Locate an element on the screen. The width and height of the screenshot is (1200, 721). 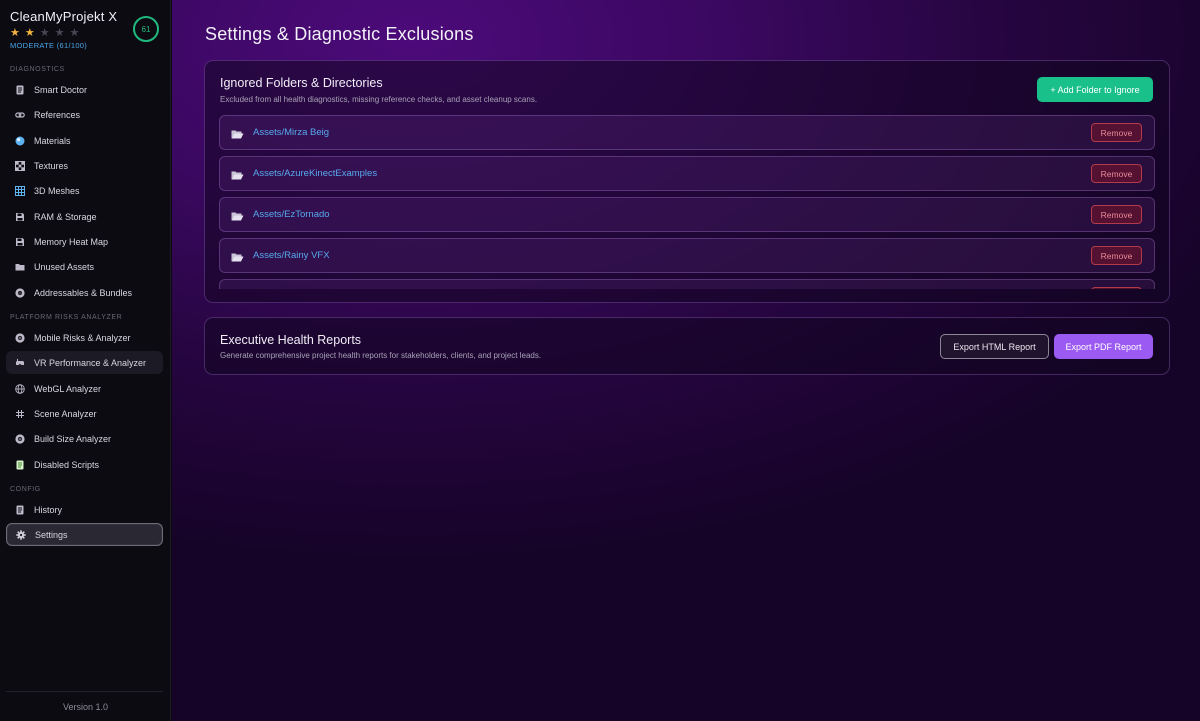
sidebar-item-mobile-risks: Mobile Risks & Analyzer is located at coordinates (84, 337).